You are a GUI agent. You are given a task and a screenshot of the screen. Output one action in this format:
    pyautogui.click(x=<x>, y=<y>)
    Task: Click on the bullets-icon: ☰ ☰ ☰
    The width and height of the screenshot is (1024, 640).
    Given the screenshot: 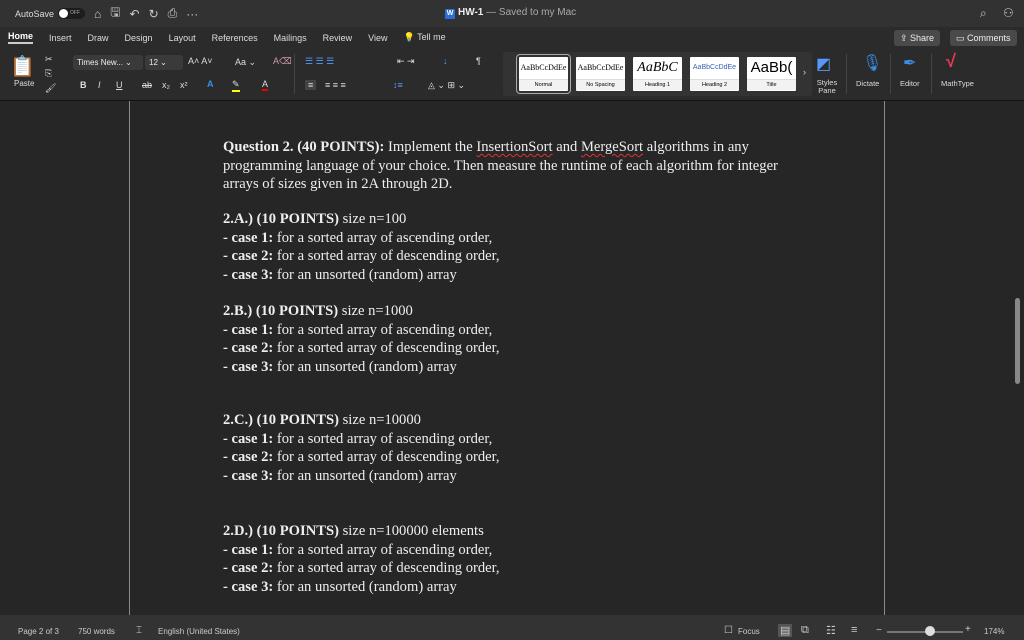 What is the action you would take?
    pyautogui.click(x=319, y=61)
    